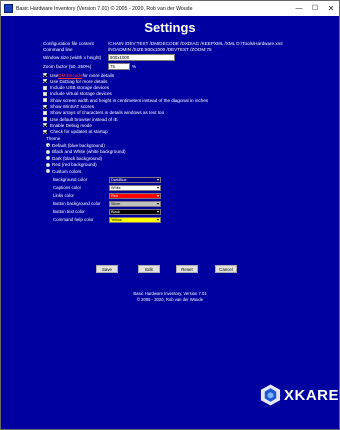 Image resolution: width=340 pixels, height=430 pixels. What do you see at coordinates (135, 203) in the screenshot?
I see `color-select: Silver ▾` at bounding box center [135, 203].